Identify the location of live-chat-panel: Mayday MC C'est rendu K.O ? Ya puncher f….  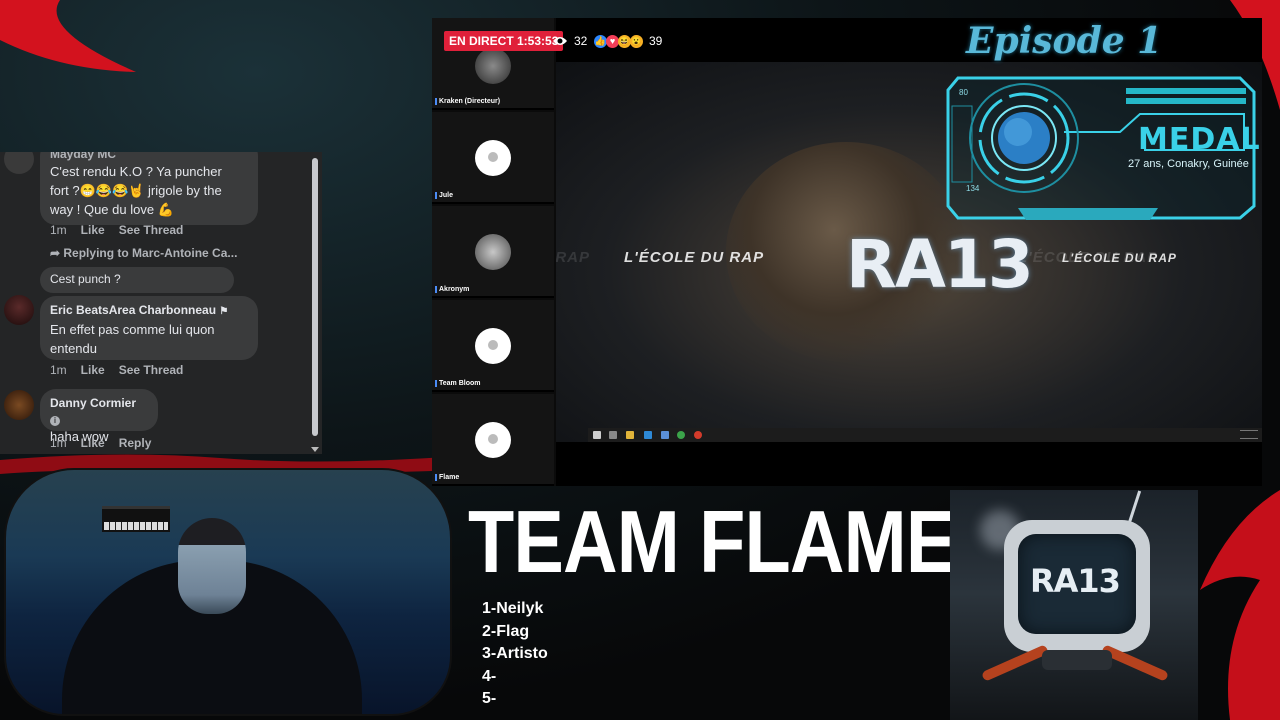
(161, 303).